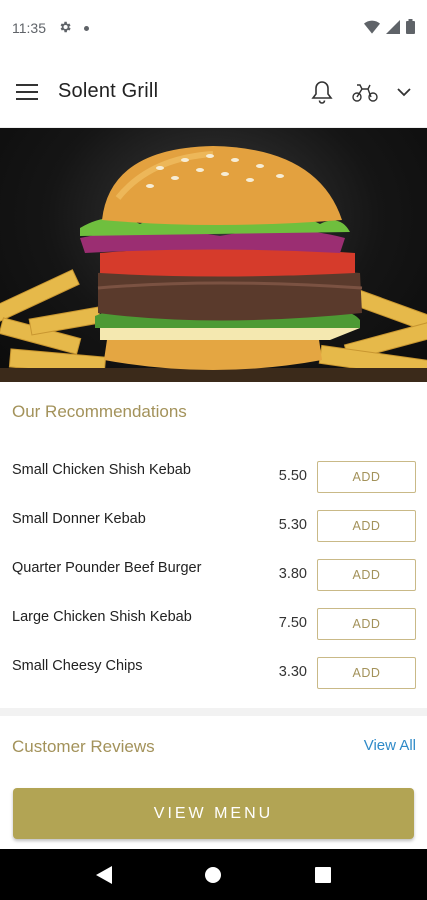  Describe the element at coordinates (372, 28) in the screenshot. I see `wifi-icon` at that location.